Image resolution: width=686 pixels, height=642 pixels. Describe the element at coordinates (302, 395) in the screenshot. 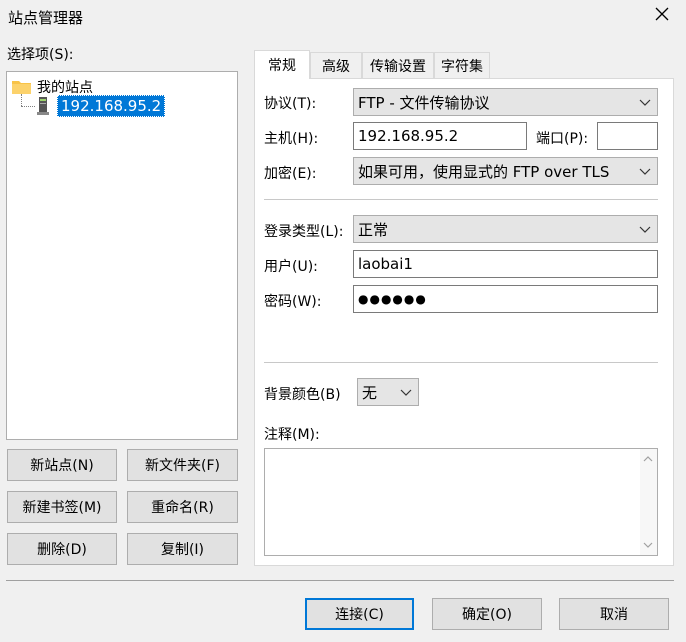

I see `bg-color-label: 背景颜色(B)` at that location.